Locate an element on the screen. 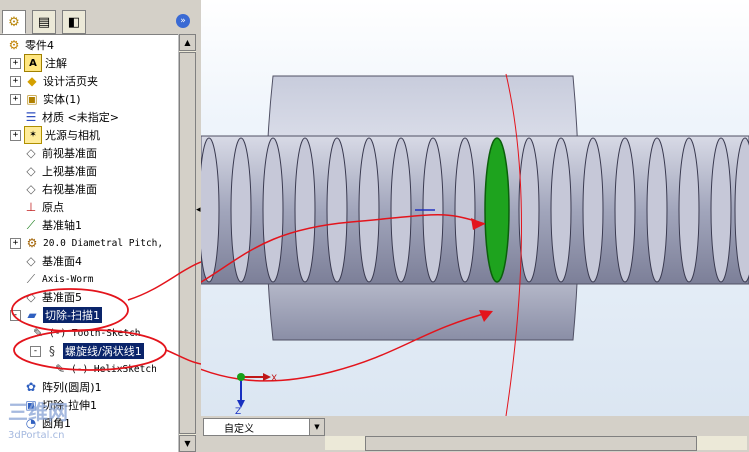 The image size is (749, 452). tree-item-gear-feature: + ⚙ 20.0 Diametral Pitch, is located at coordinates (86, 243).